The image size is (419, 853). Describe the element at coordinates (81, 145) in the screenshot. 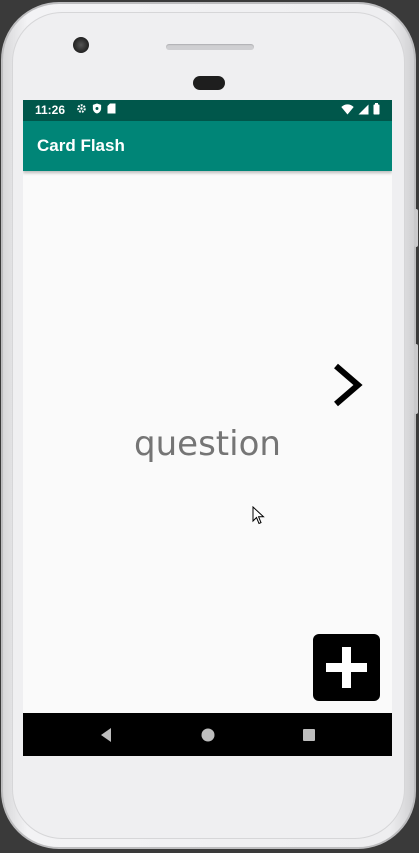

I see `app-title: Card Flash` at that location.